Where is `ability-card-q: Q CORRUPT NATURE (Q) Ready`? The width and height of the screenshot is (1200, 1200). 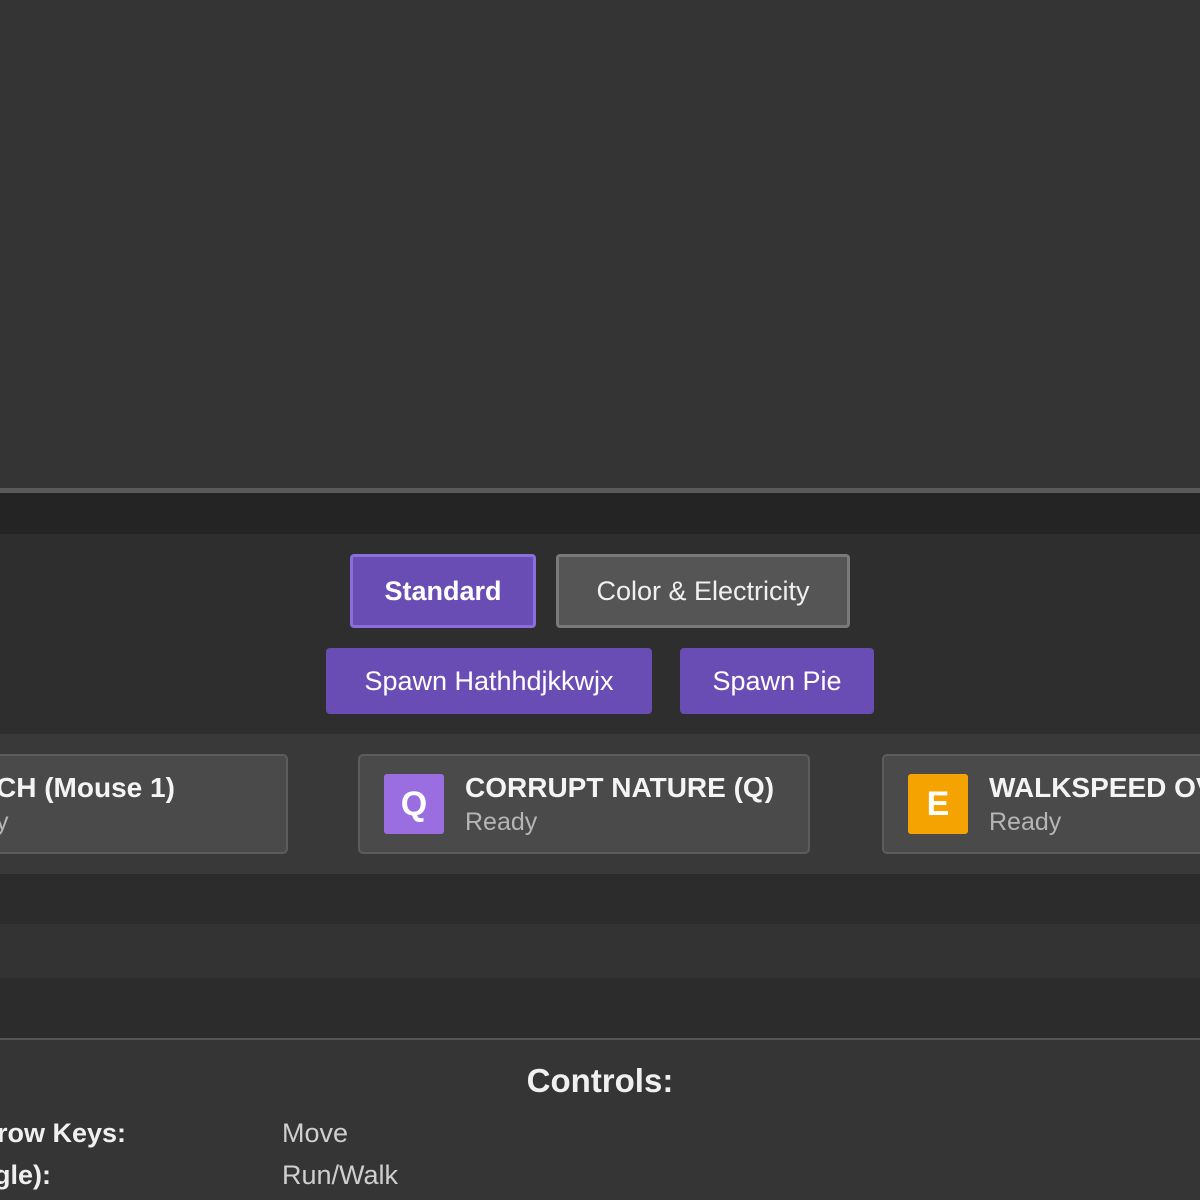 ability-card-q: Q CORRUPT NATURE (Q) Ready is located at coordinates (584, 804).